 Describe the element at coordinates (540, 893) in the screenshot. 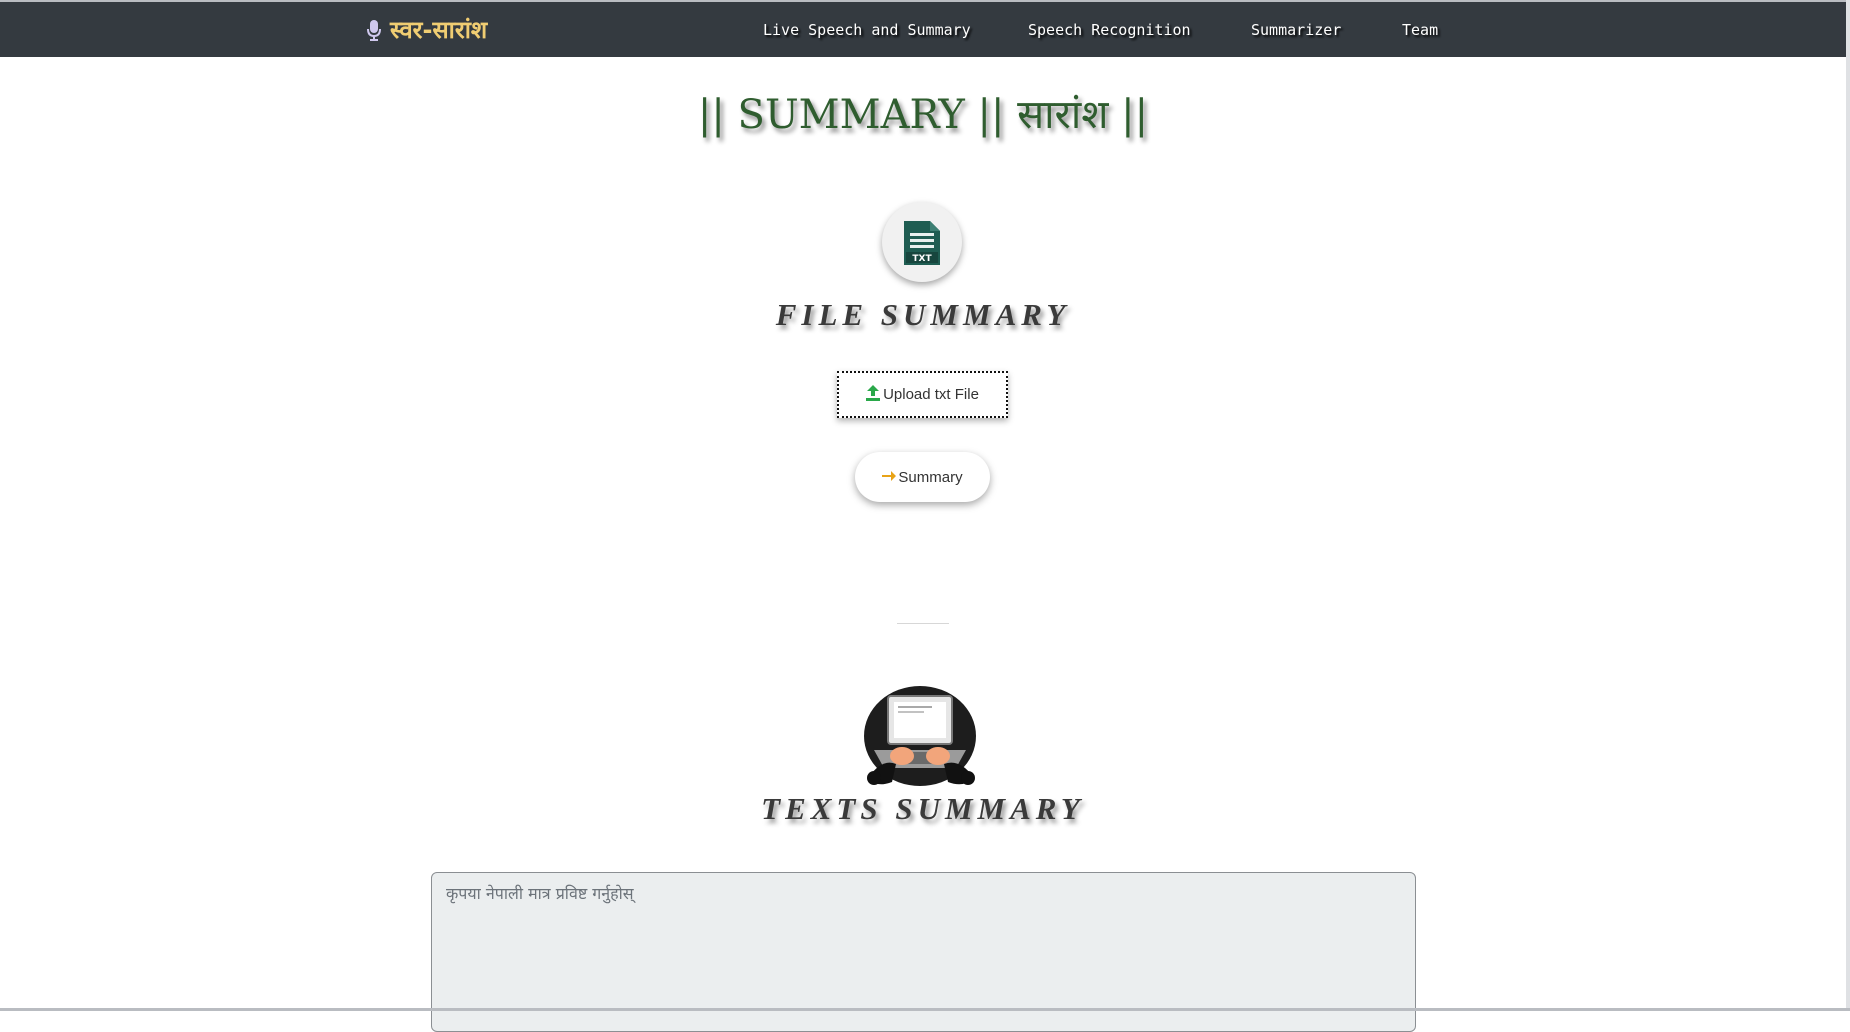

I see `textarea-placeholder: कृपया नेपाली मात्र प्रविष्ट गर्नुहोस्` at that location.